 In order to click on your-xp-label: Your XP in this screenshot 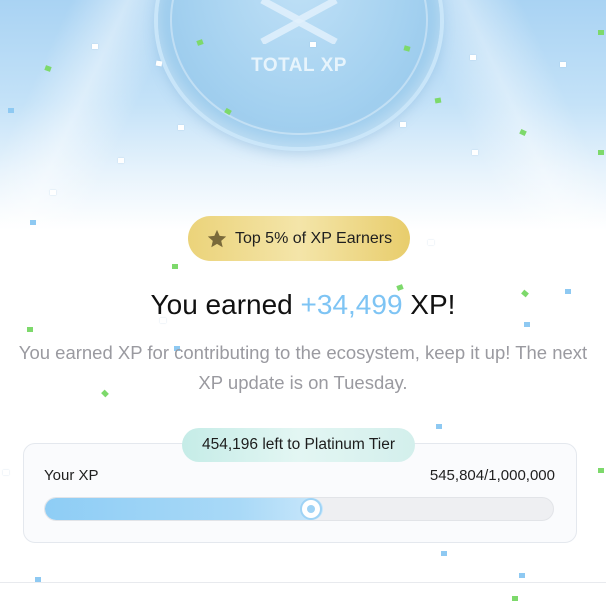, I will do `click(71, 475)`.